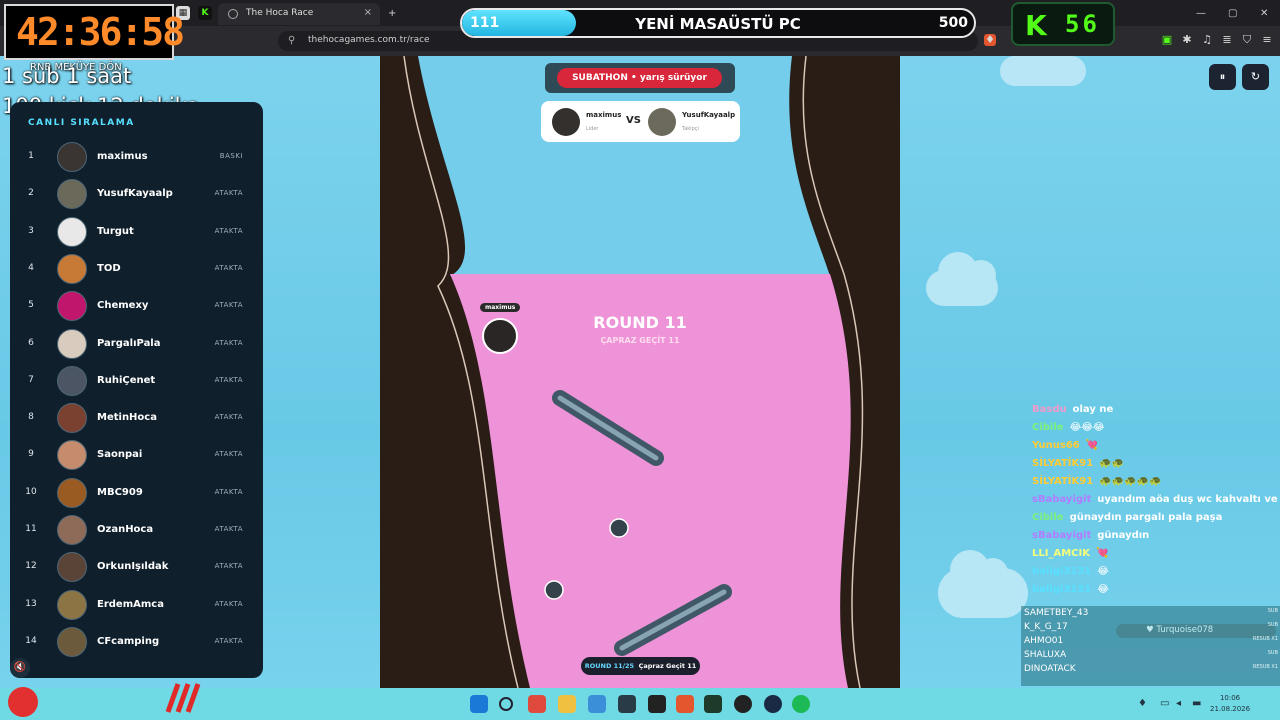 Image resolution: width=1280 pixels, height=720 pixels. I want to click on camera-icon, so click(627, 704).